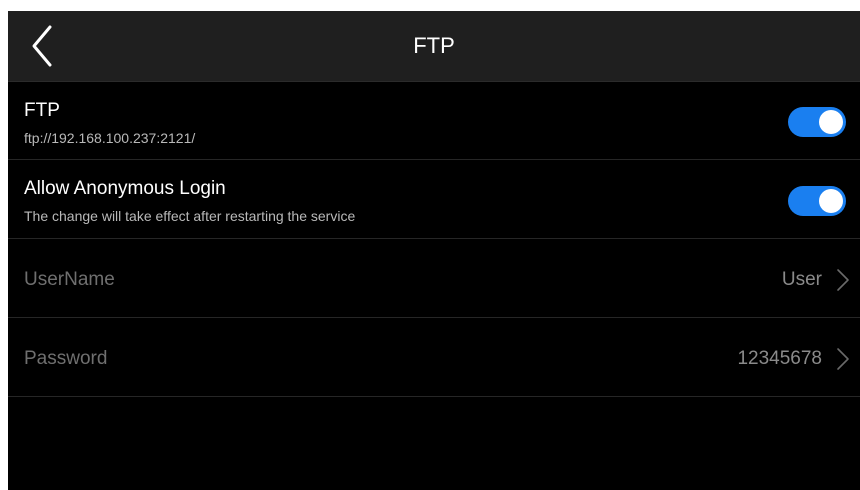  I want to click on back-button, so click(44, 46).